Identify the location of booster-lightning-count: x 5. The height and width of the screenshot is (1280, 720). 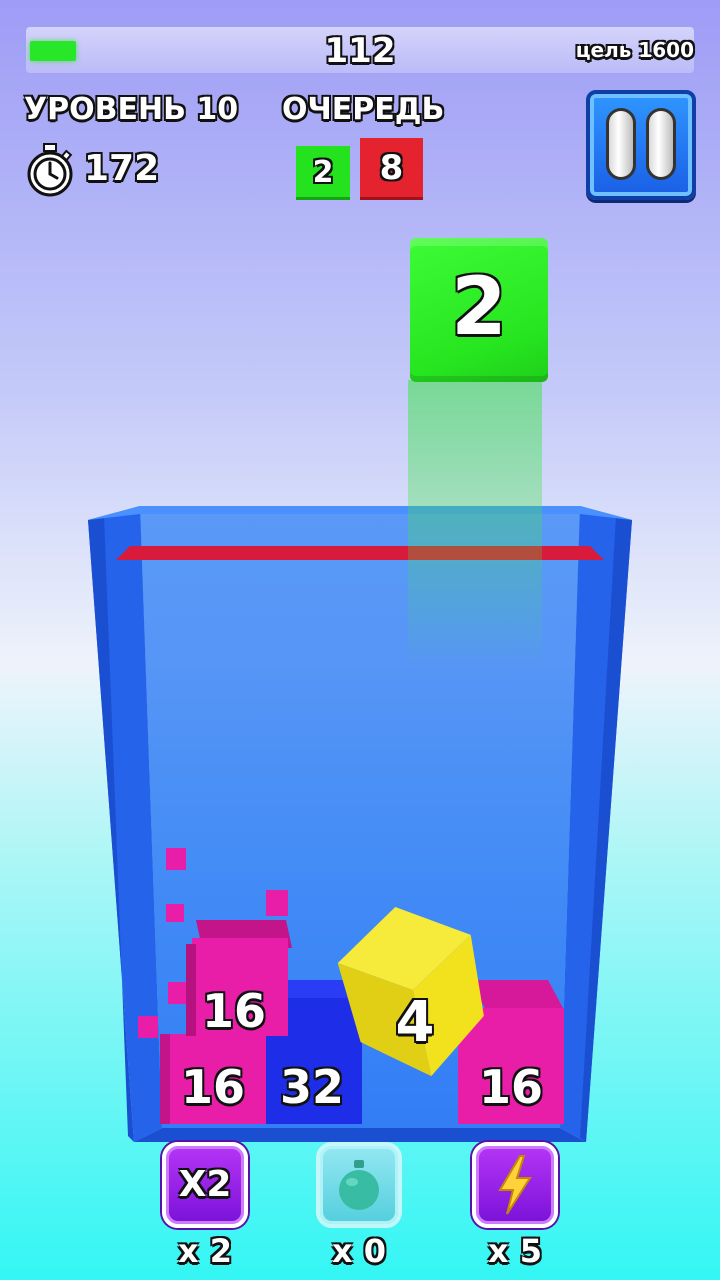
(515, 1251).